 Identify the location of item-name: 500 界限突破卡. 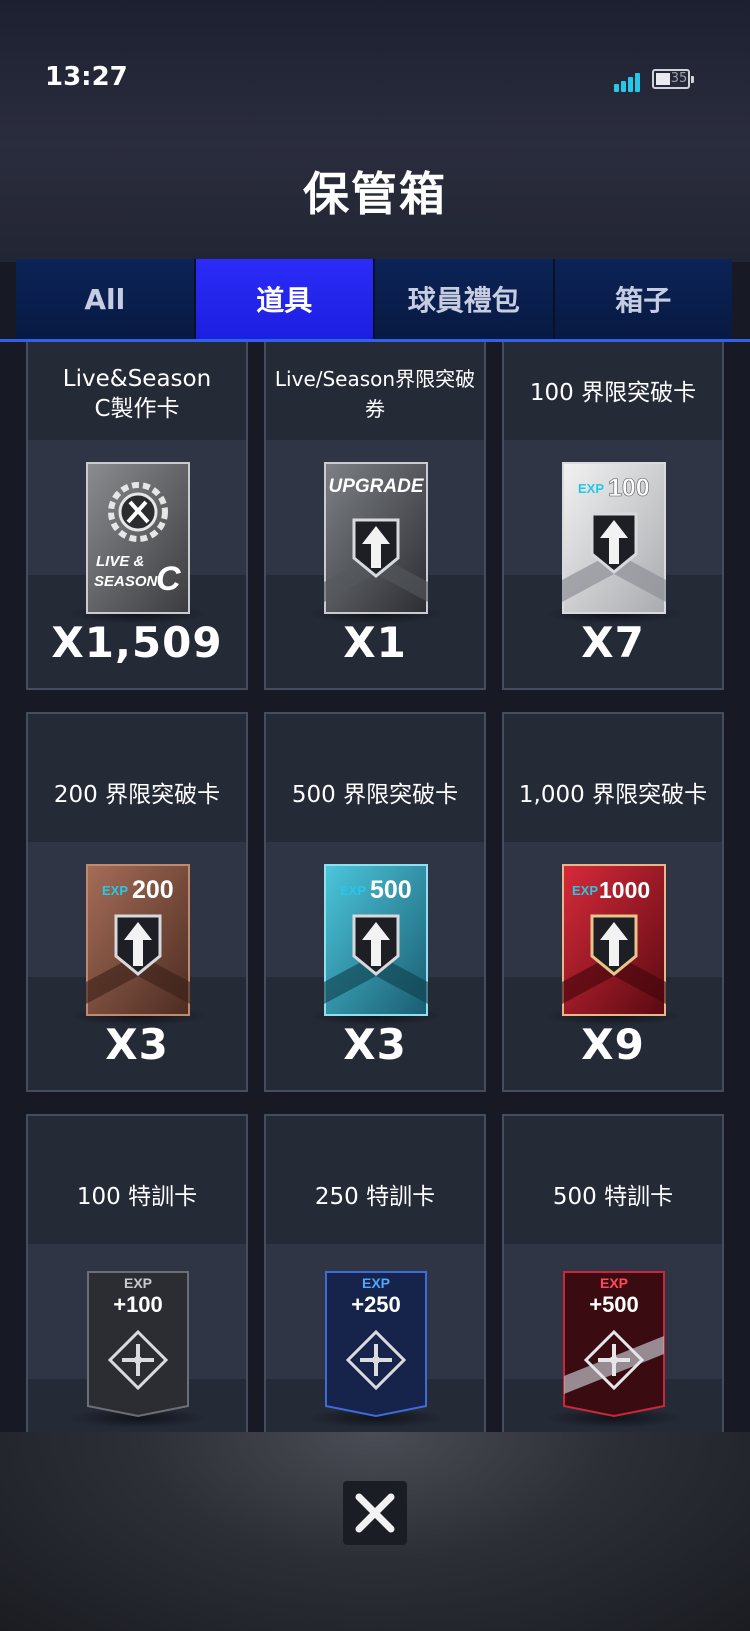
(375, 795).